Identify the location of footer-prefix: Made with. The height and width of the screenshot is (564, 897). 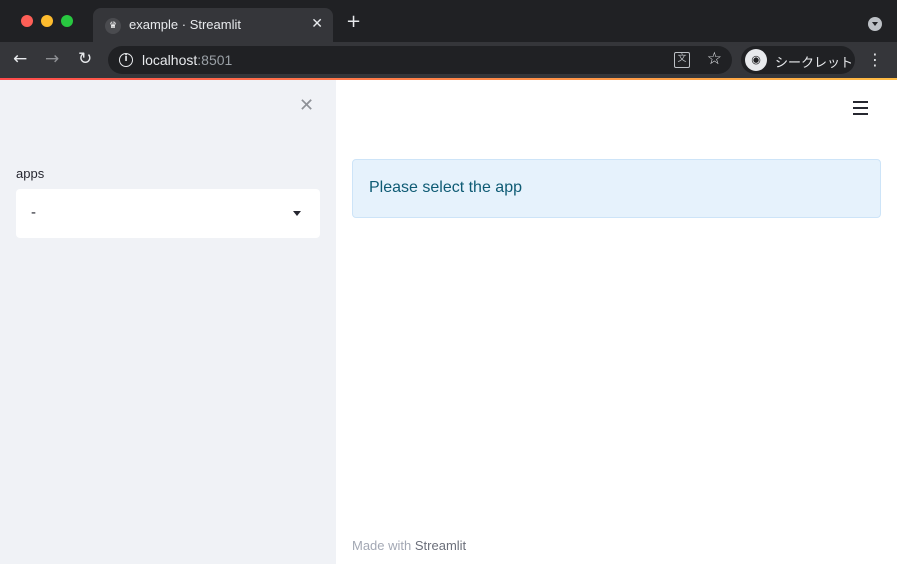
(383, 545).